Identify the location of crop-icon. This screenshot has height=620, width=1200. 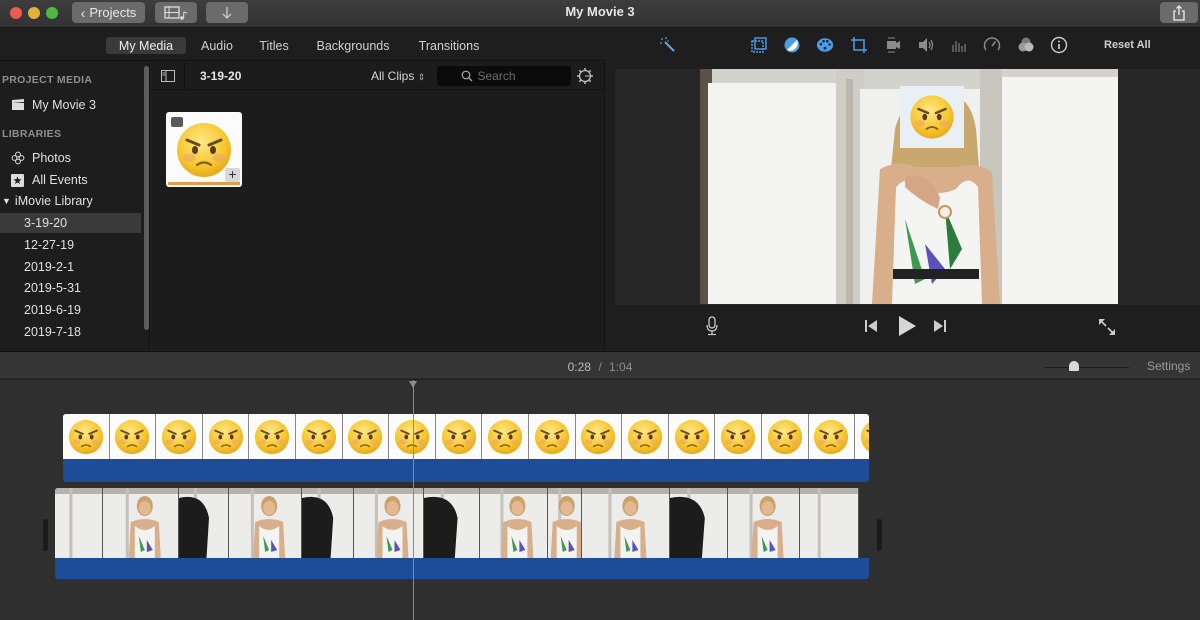
(859, 45).